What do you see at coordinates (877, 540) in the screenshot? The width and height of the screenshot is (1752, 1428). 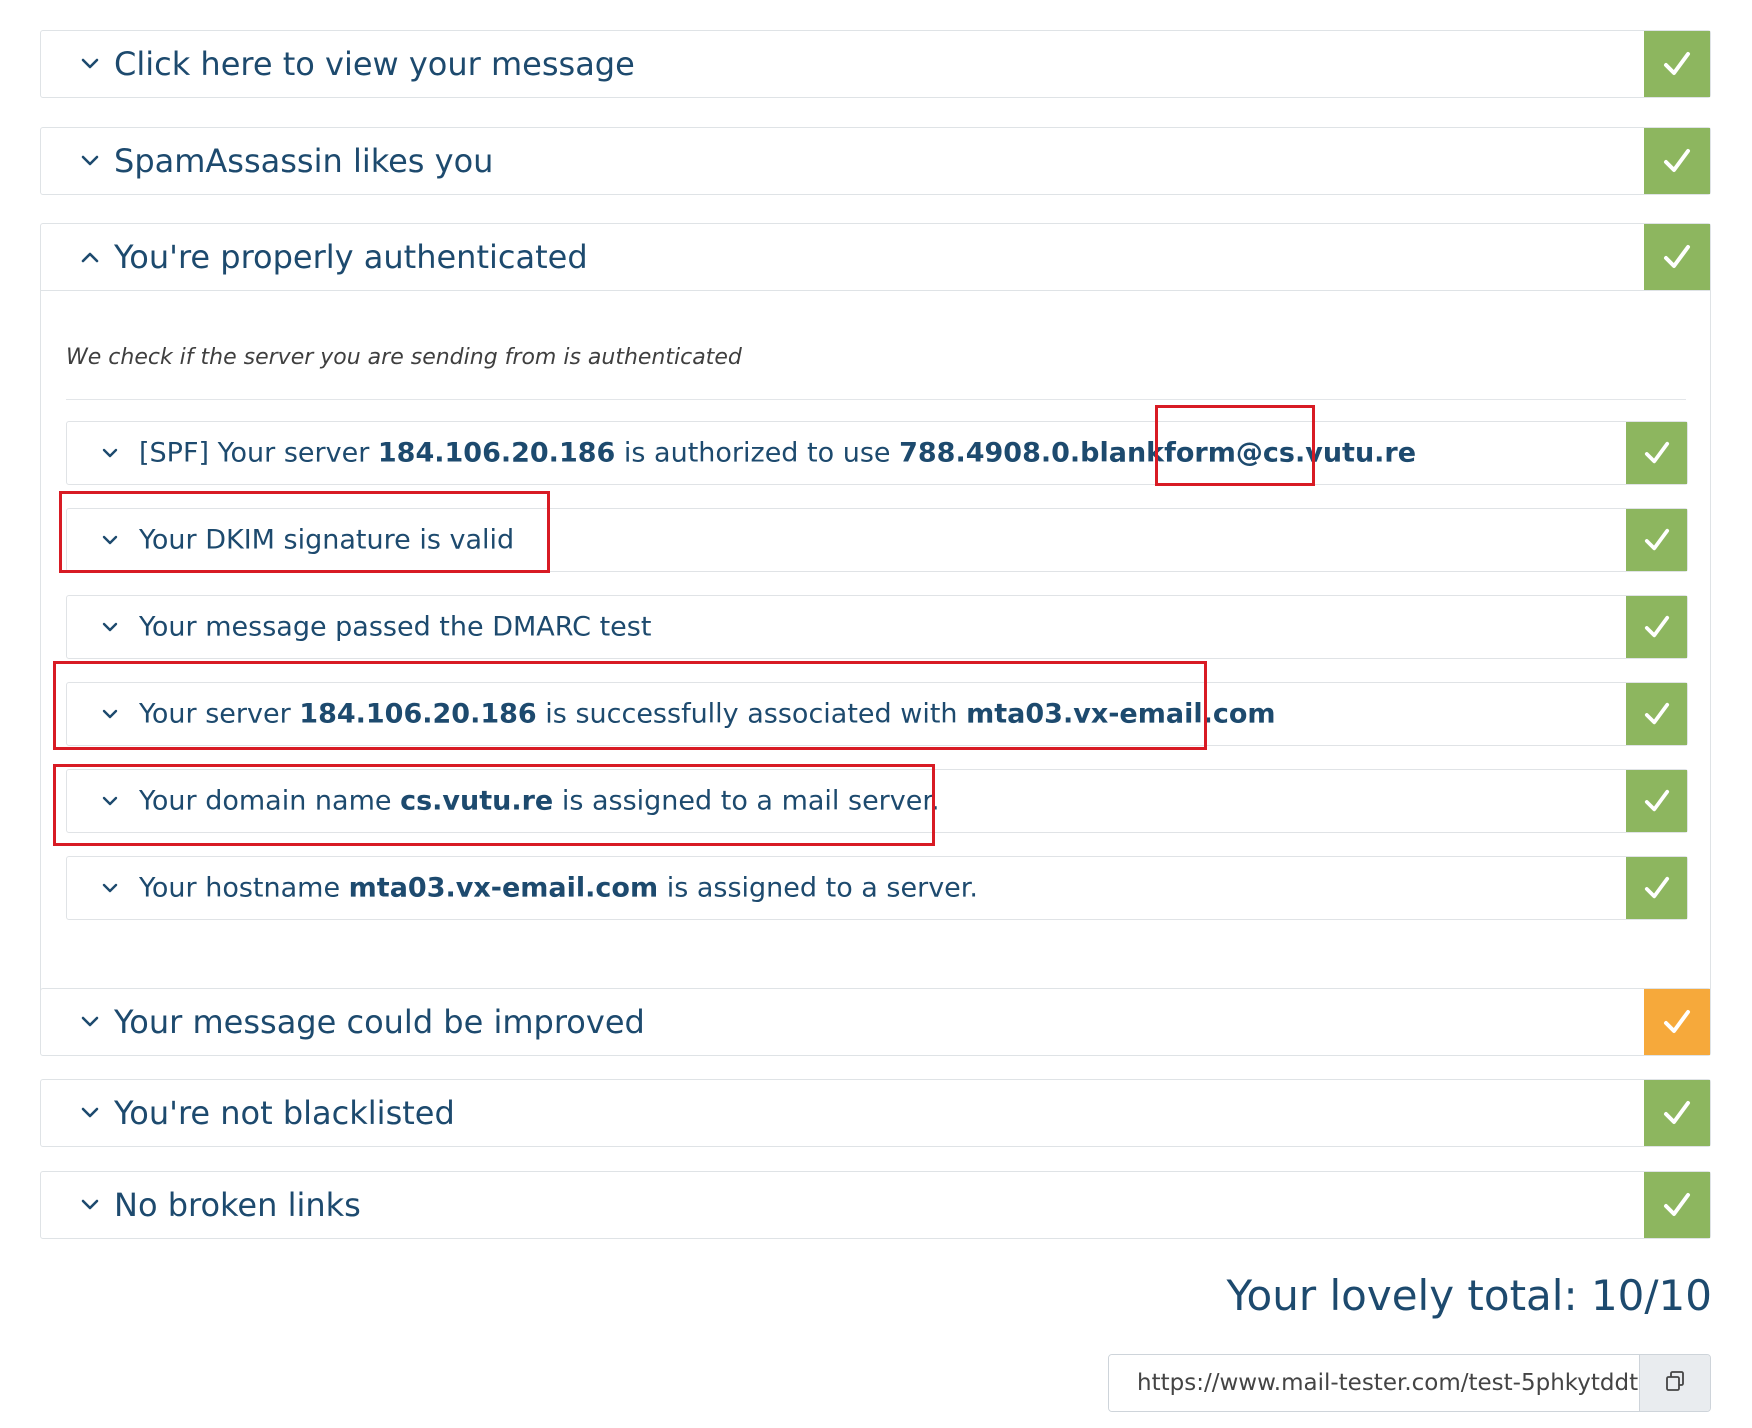 I see `check-dkim: Your DKIM signature is valid` at bounding box center [877, 540].